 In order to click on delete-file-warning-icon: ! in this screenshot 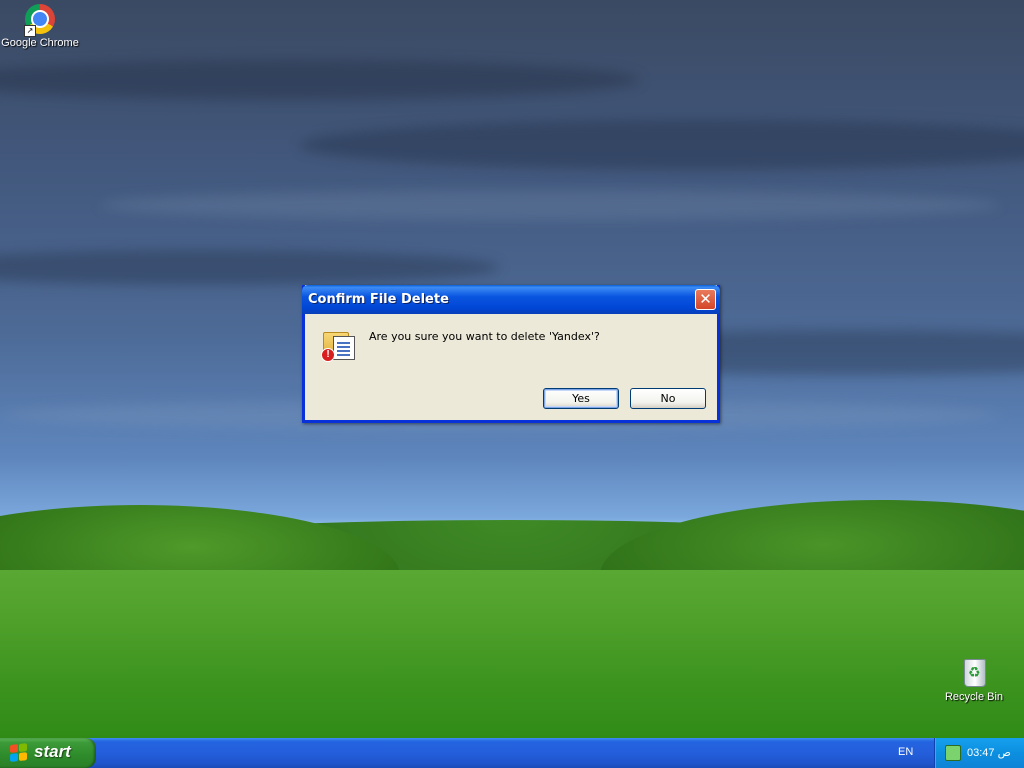, I will do `click(338, 345)`.